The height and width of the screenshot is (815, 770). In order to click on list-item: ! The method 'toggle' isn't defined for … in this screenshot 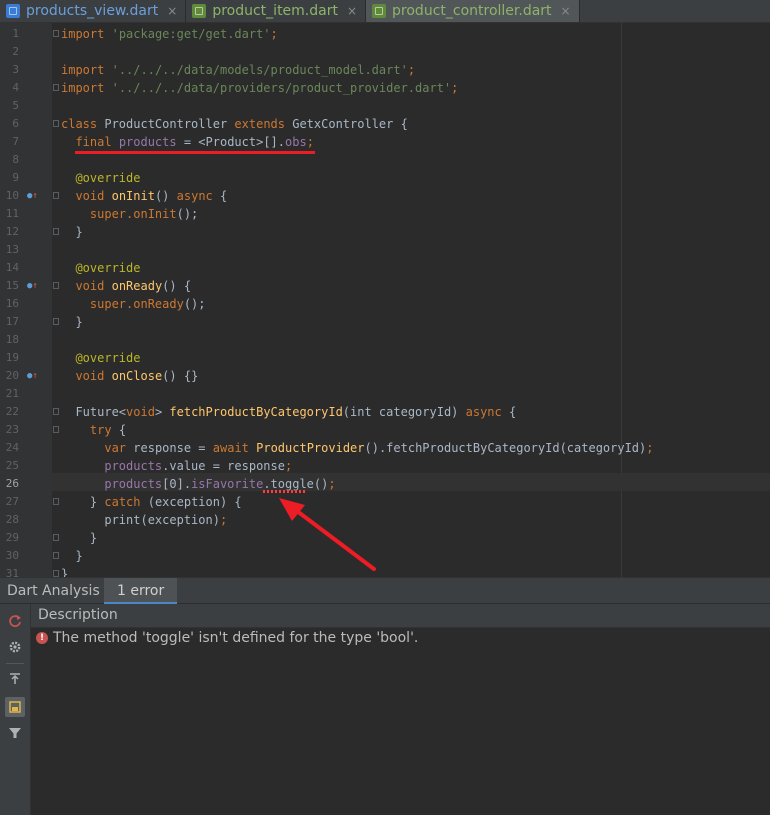, I will do `click(400, 638)`.